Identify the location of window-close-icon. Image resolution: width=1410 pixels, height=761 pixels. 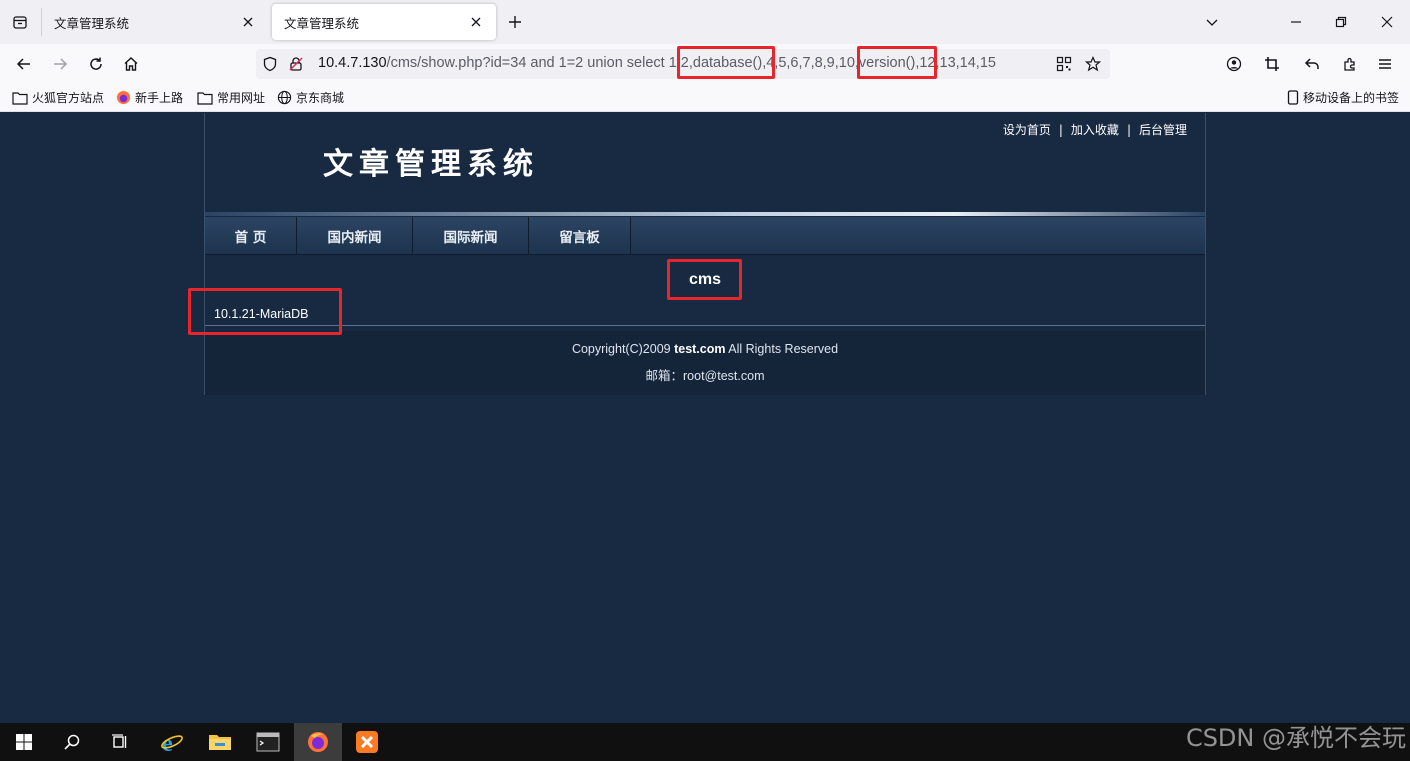
(1387, 22).